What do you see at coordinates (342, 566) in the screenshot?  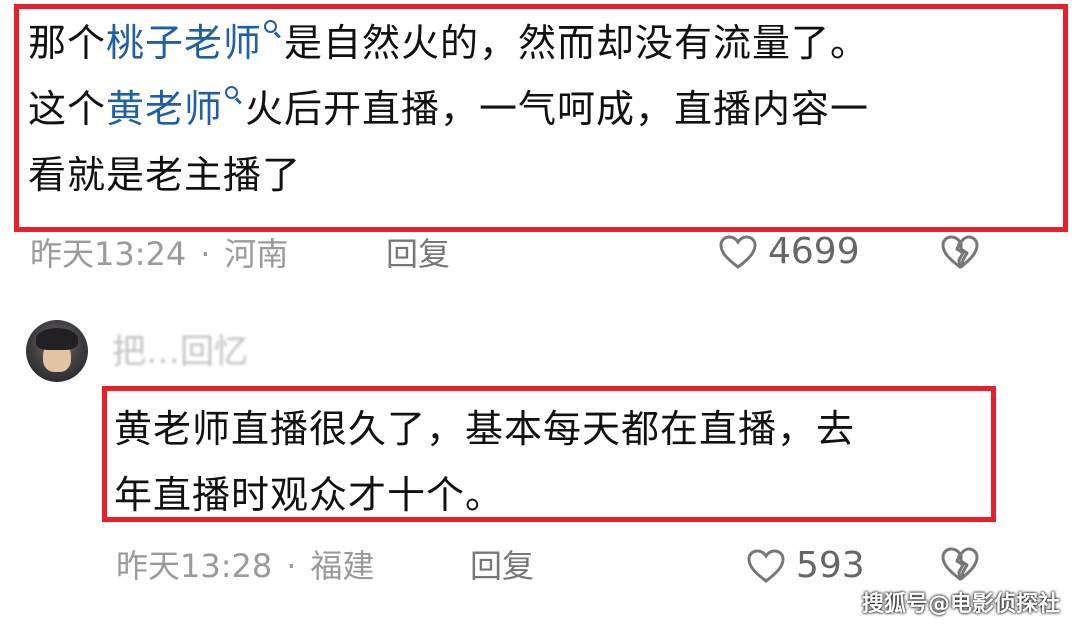 I see `comment-location: 福建` at bounding box center [342, 566].